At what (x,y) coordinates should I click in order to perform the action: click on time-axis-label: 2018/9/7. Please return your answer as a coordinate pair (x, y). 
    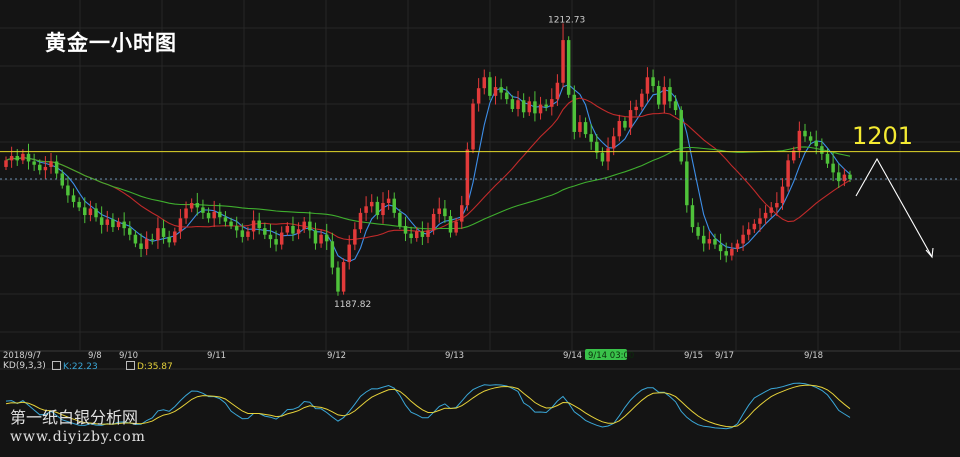
    Looking at the image, I should click on (22, 356).